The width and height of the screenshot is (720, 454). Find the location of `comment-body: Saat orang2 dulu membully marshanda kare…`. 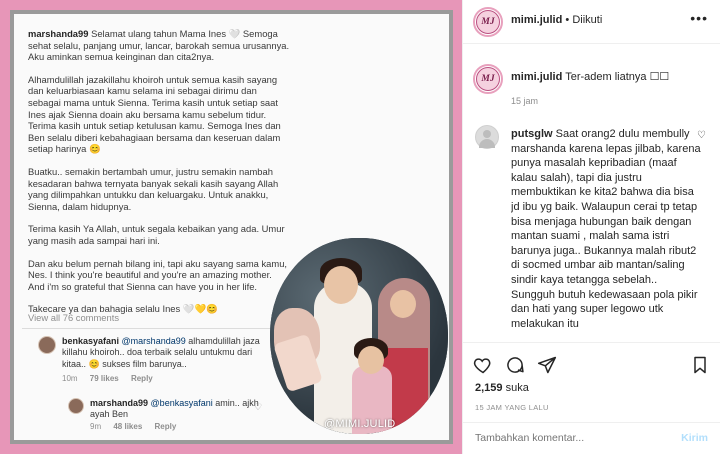

comment-body: Saat orang2 dulu membully marshanda kare… is located at coordinates (606, 229).